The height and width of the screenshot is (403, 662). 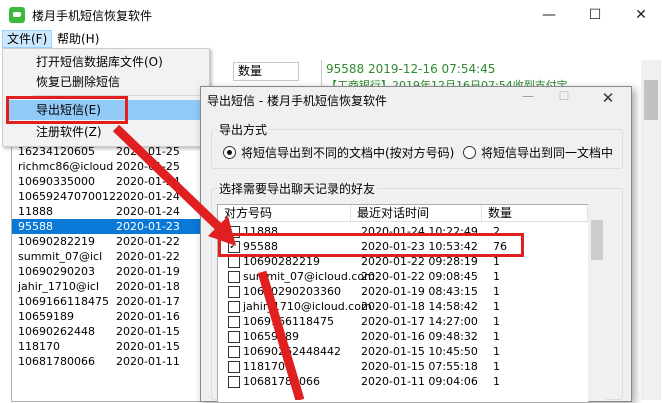 What do you see at coordinates (174, 185) in the screenshot?
I see `arrow-to-dialog` at bounding box center [174, 185].